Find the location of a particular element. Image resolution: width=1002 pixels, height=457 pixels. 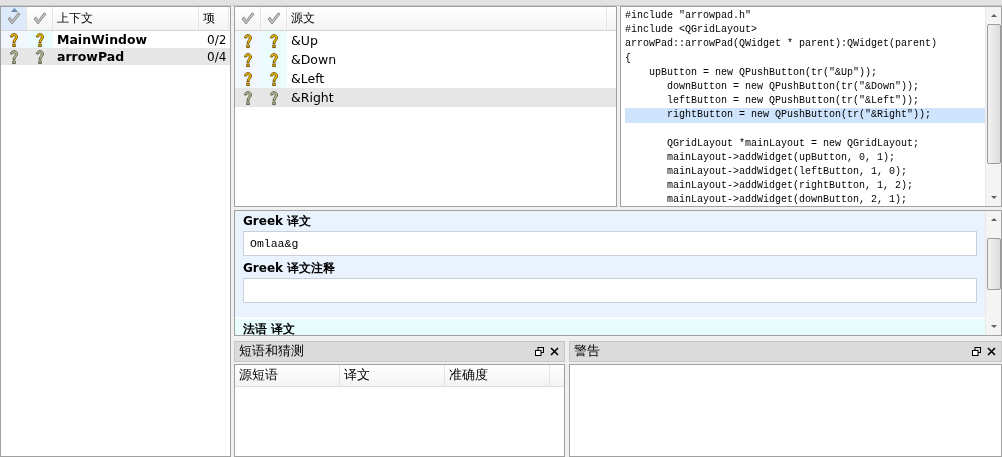

code-line: mainLayout->addWidget(rightButton, 1, 2); is located at coordinates (790, 186).